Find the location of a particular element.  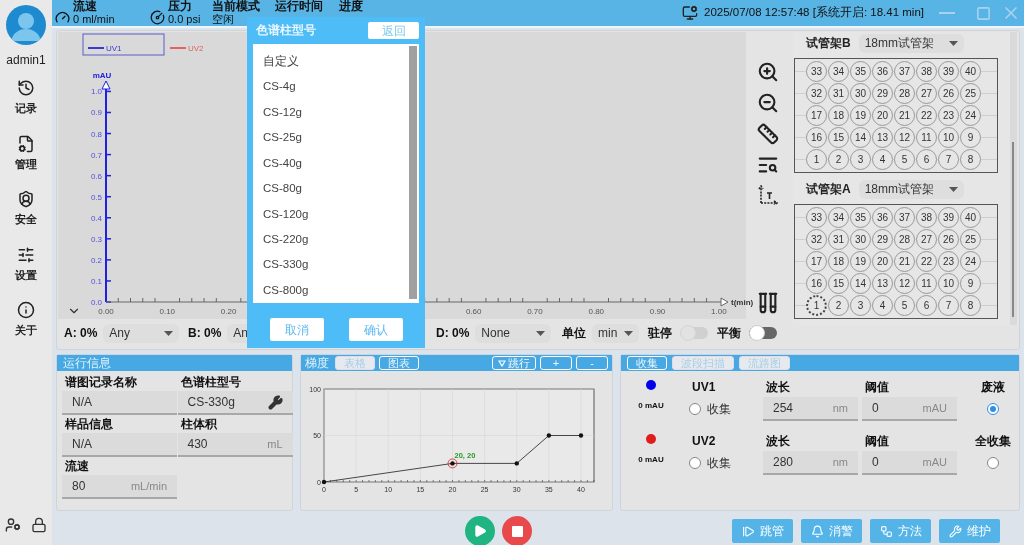

input-field: 0 mAU is located at coordinates (909, 463).